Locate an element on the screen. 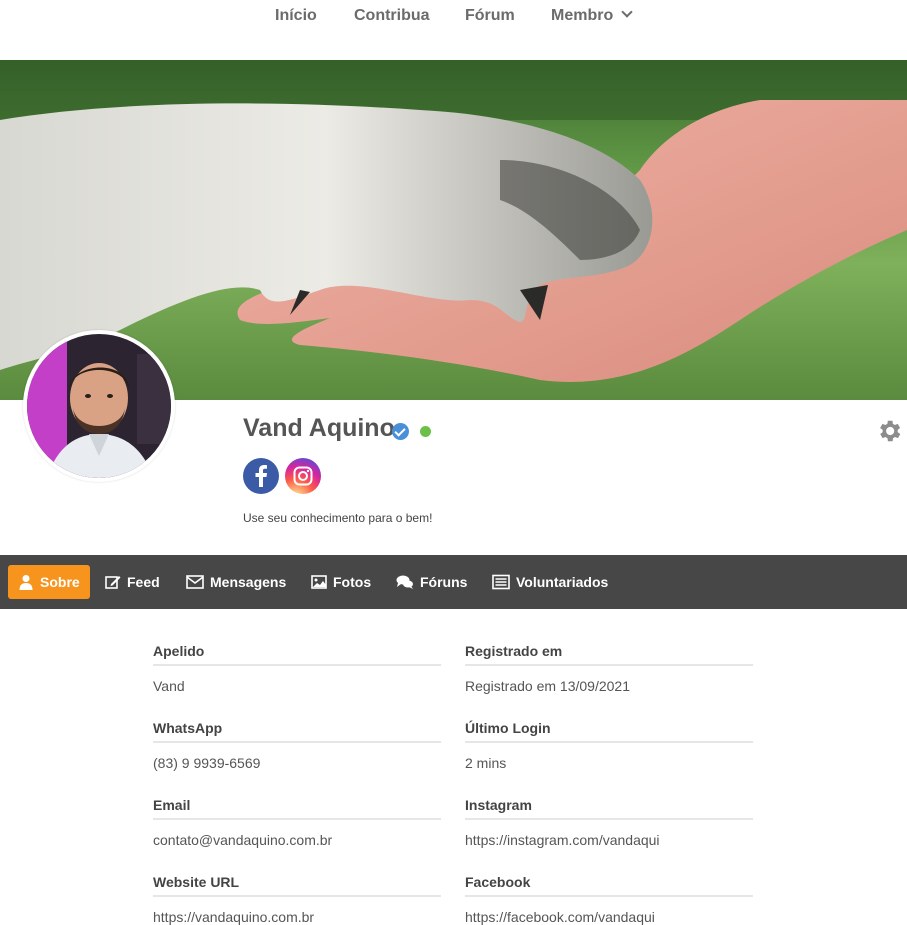 Image resolution: width=907 pixels, height=925 pixels. nav-membro: Membro is located at coordinates (592, 15).